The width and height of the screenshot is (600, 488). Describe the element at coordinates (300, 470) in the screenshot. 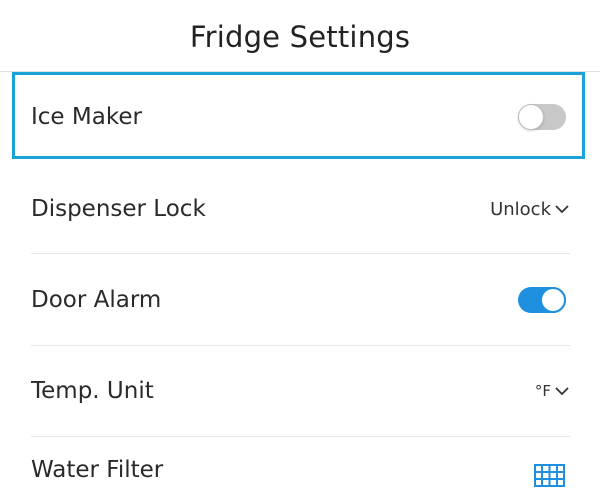

I see `setting-row-water-filter: Water Filter` at that location.